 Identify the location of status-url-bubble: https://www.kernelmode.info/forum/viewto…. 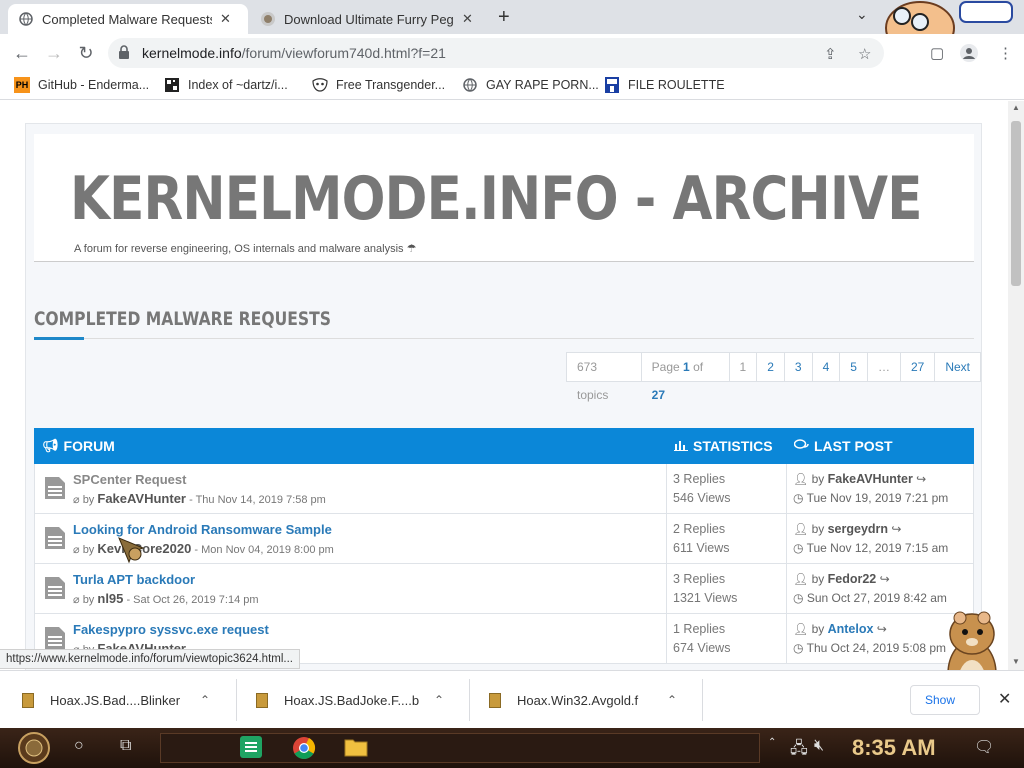
(150, 659).